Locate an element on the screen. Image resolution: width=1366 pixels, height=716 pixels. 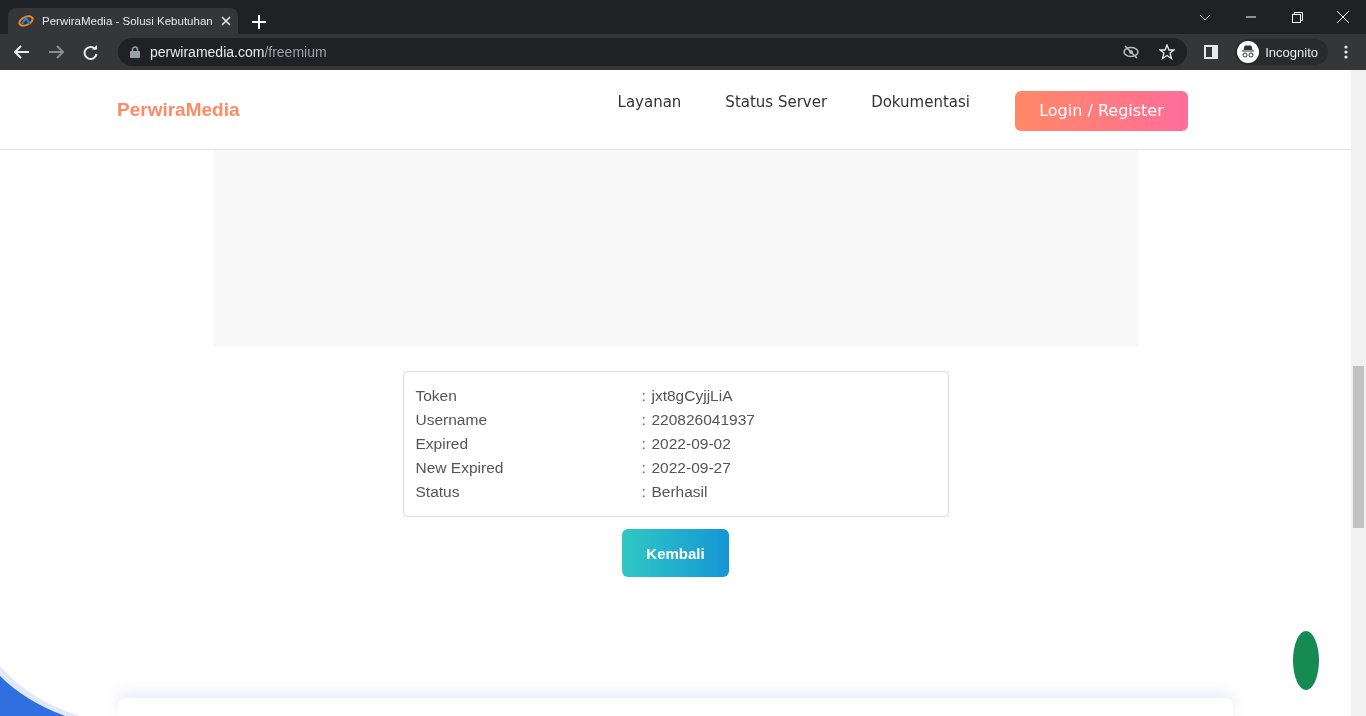
detail-value: jxt8gCyjjLiA is located at coordinates (692, 396).